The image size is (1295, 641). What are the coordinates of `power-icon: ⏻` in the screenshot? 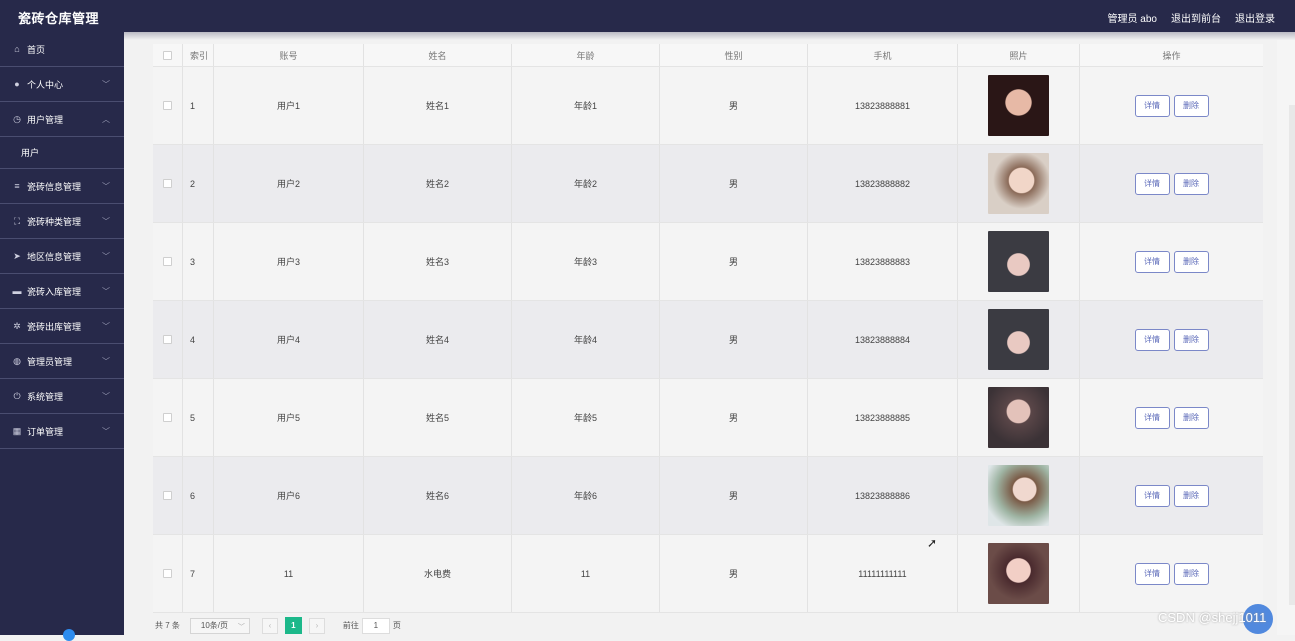 It's located at (17, 395).